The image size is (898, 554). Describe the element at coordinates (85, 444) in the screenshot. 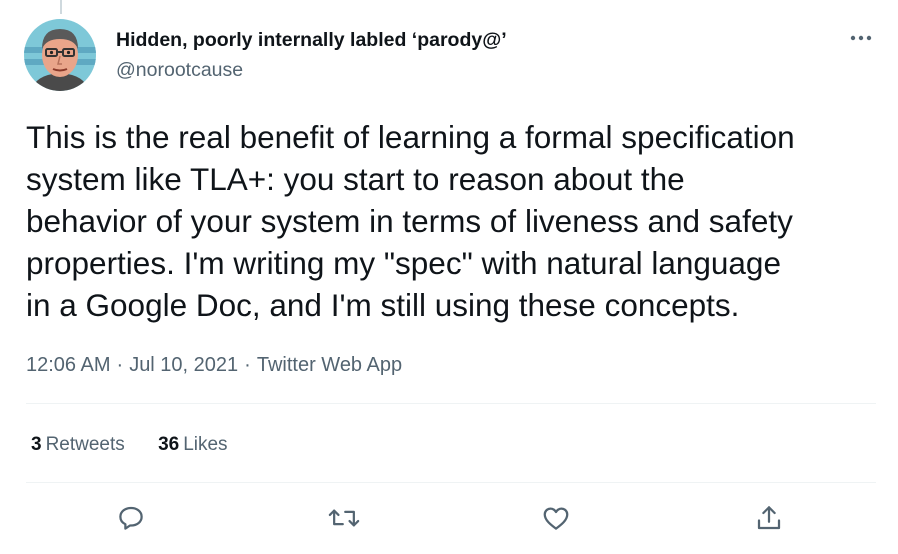

I see `retweets-label: Retweets` at that location.